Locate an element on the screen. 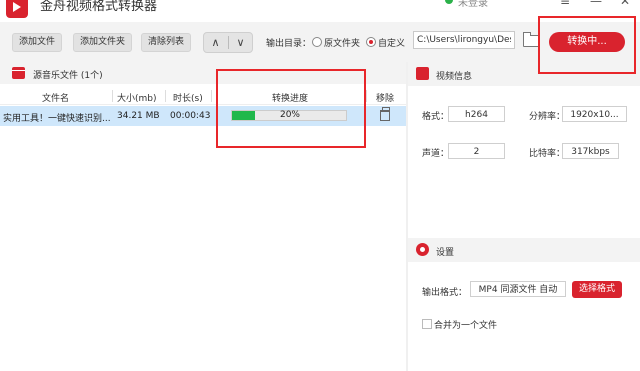  radio-custom-folder is located at coordinates (371, 42).